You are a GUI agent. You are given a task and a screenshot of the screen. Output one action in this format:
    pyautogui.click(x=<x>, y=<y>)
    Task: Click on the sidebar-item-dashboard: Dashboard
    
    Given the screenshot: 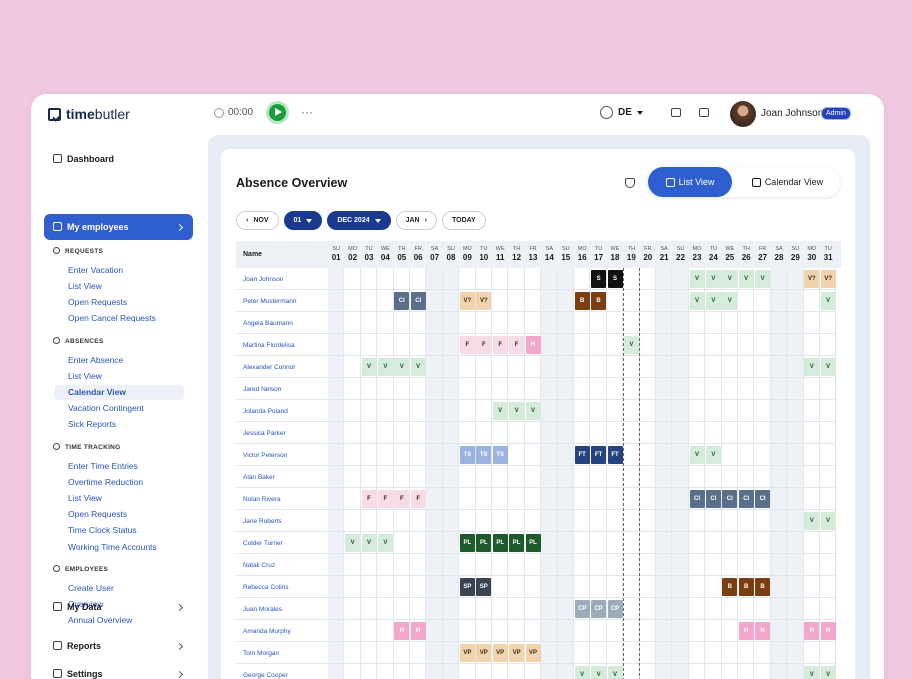 What is the action you would take?
    pyautogui.click(x=83, y=159)
    